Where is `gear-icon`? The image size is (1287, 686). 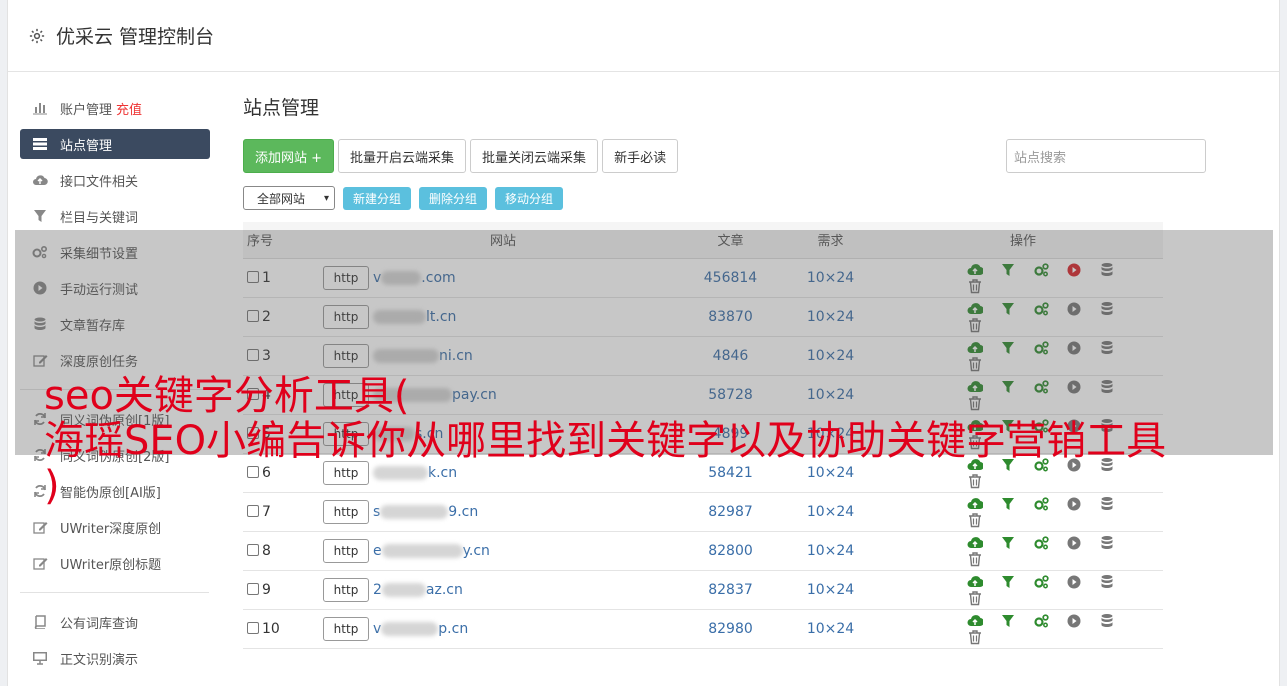
gear-icon is located at coordinates (37, 36).